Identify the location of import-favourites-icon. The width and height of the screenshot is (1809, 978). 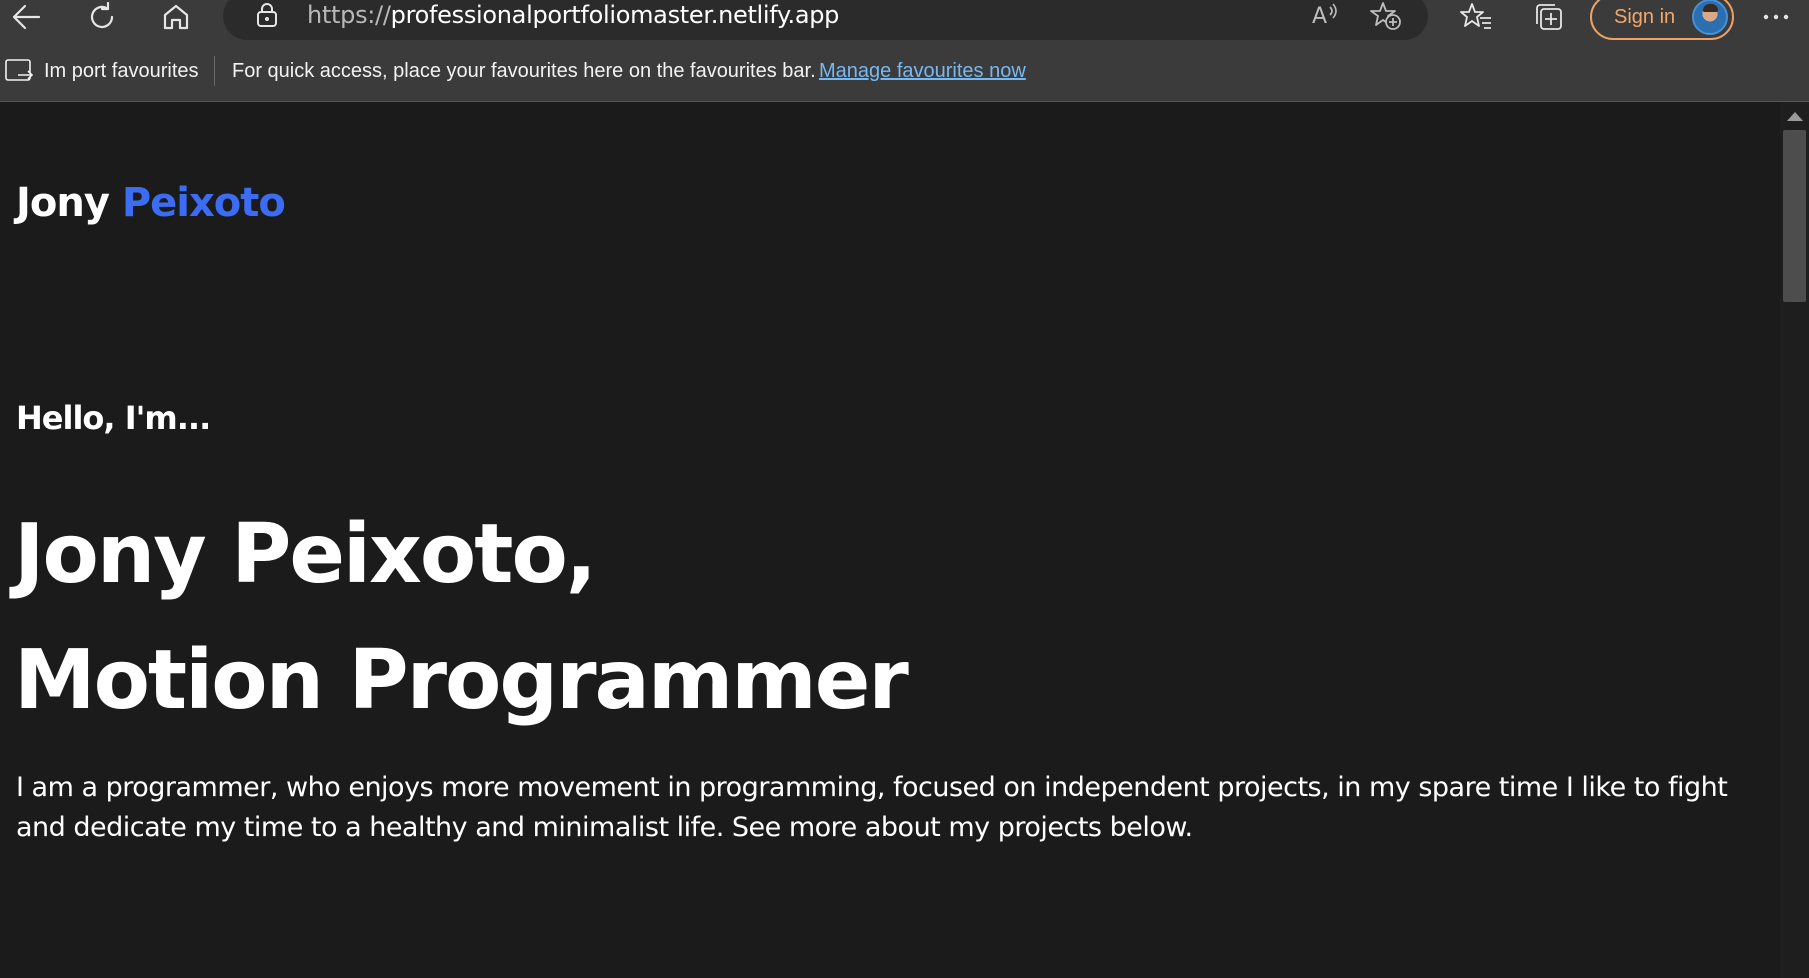
(19, 74).